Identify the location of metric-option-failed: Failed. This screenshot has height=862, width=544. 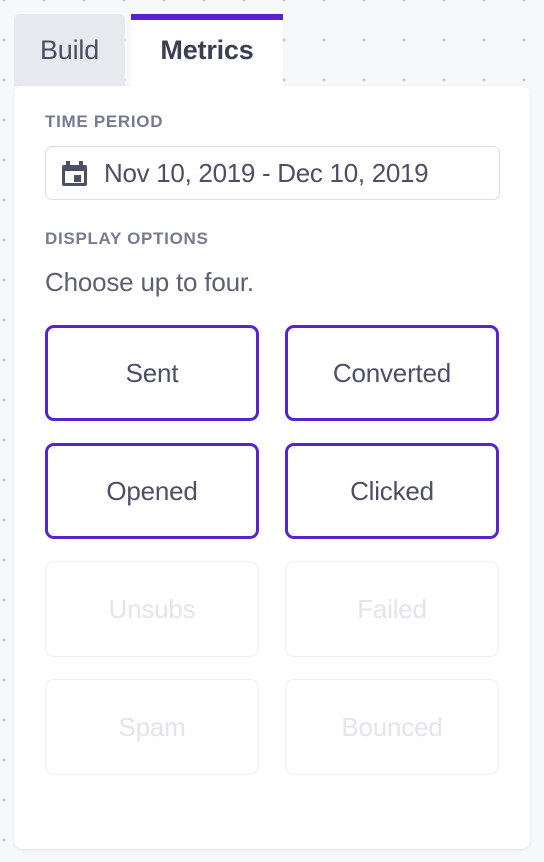
(392, 609).